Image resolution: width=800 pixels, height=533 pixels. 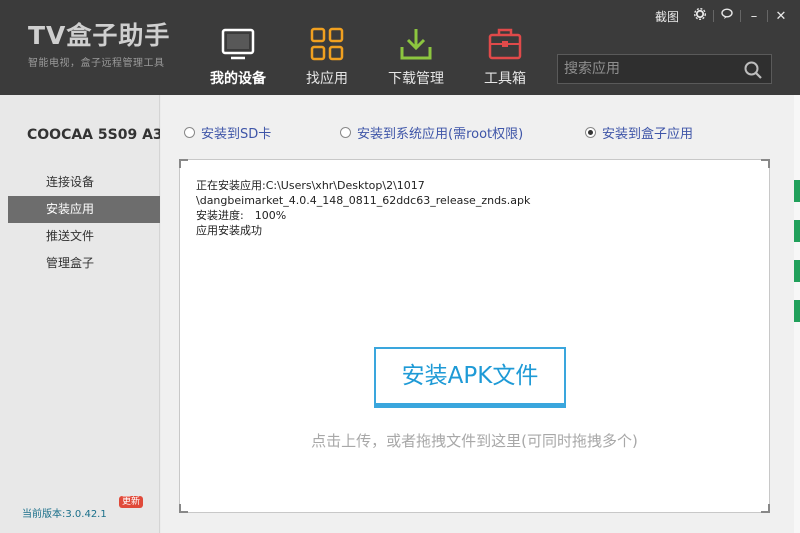 I want to click on nav-download-manager: 下载管理, so click(x=416, y=47).